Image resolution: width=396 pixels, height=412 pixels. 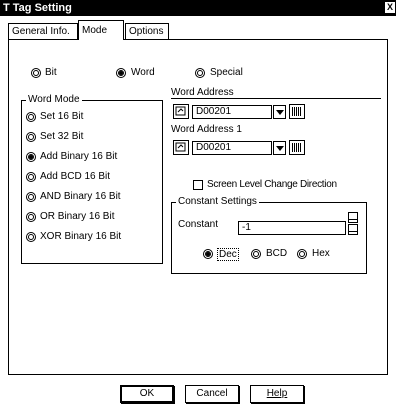 What do you see at coordinates (77, 216) in the screenshot?
I see `label-or-binary-16-bit: OR Binary 16 Bit` at bounding box center [77, 216].